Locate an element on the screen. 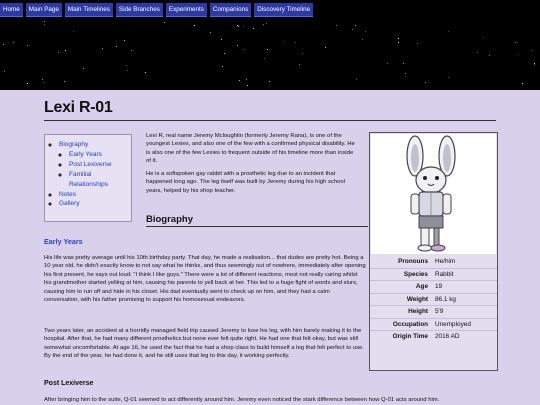  character-portrait is located at coordinates (433, 194).